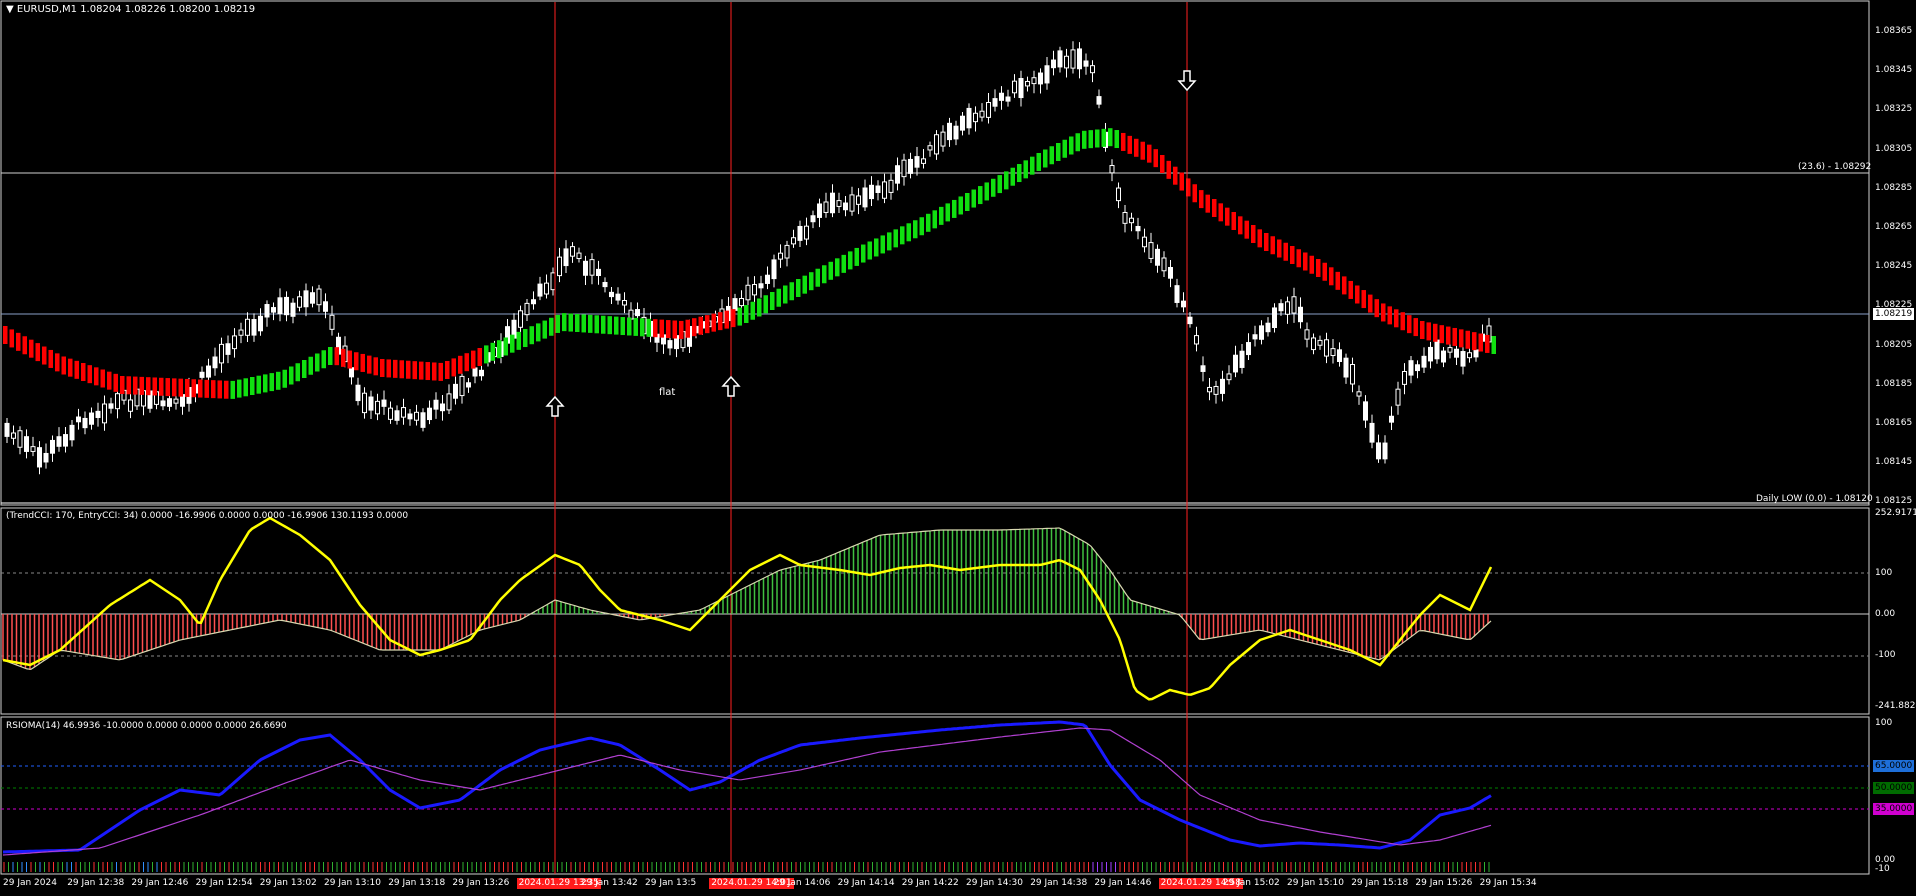 This screenshot has height=896, width=1916. What do you see at coordinates (1380, 883) in the screenshot?
I see `time-tick: 29 Jan 15:18` at bounding box center [1380, 883].